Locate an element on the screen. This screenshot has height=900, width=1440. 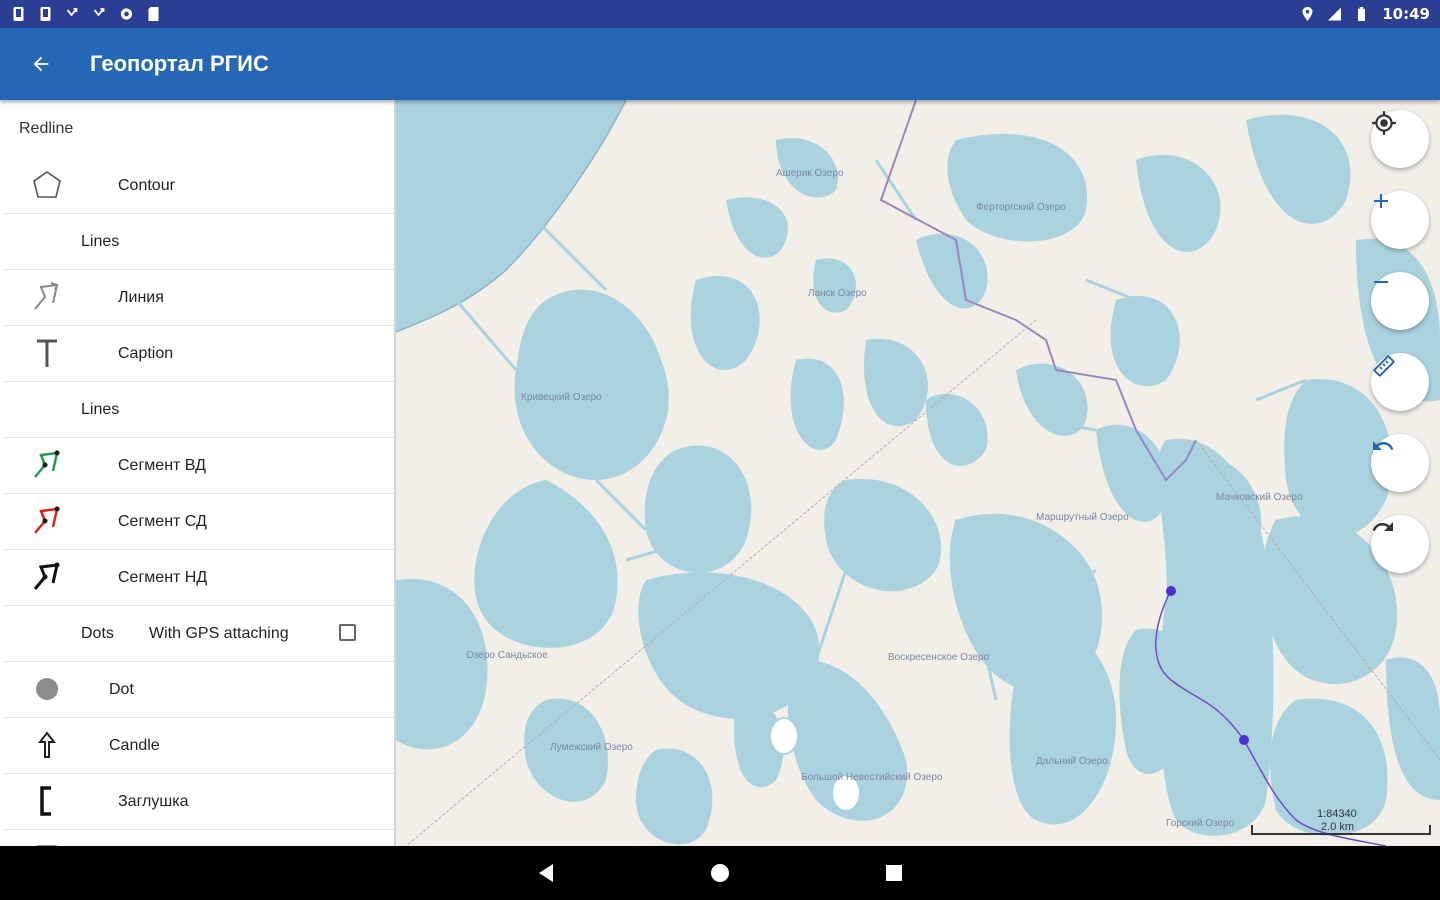
map-label: Воскресенское Озеро is located at coordinates (939, 657).